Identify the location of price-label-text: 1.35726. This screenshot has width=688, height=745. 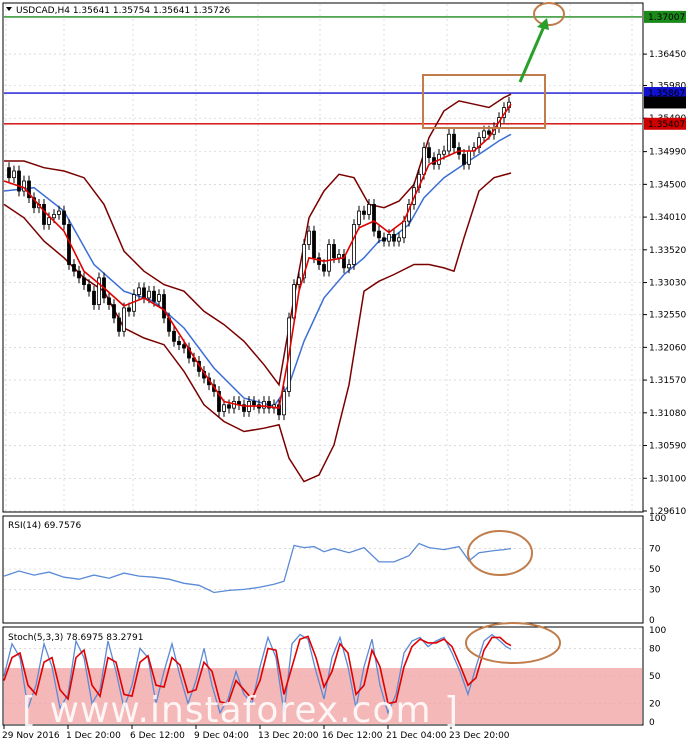
(666, 103).